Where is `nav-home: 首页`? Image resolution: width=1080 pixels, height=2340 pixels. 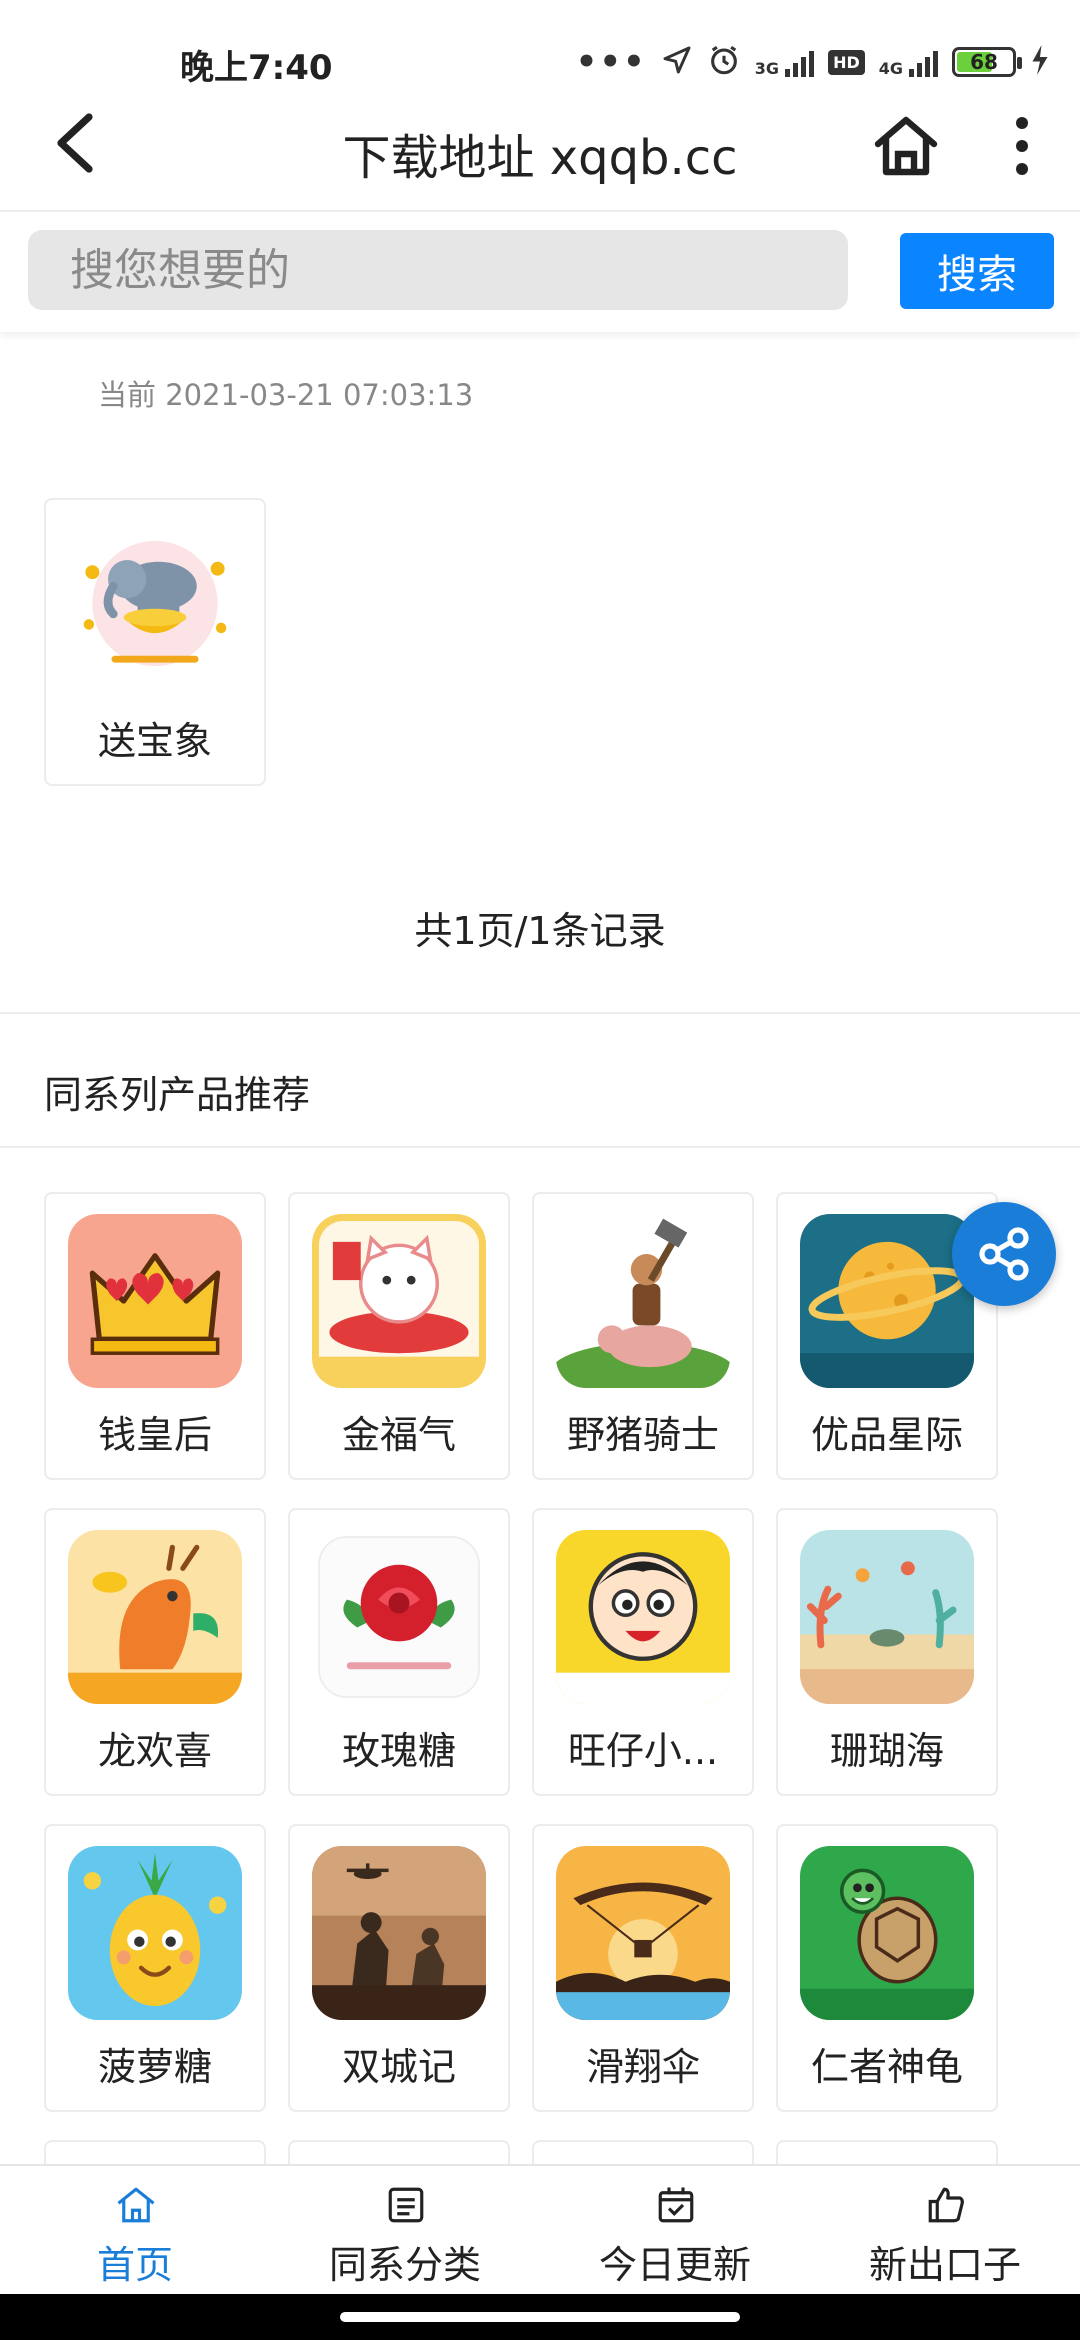 nav-home: 首页 is located at coordinates (135, 2231).